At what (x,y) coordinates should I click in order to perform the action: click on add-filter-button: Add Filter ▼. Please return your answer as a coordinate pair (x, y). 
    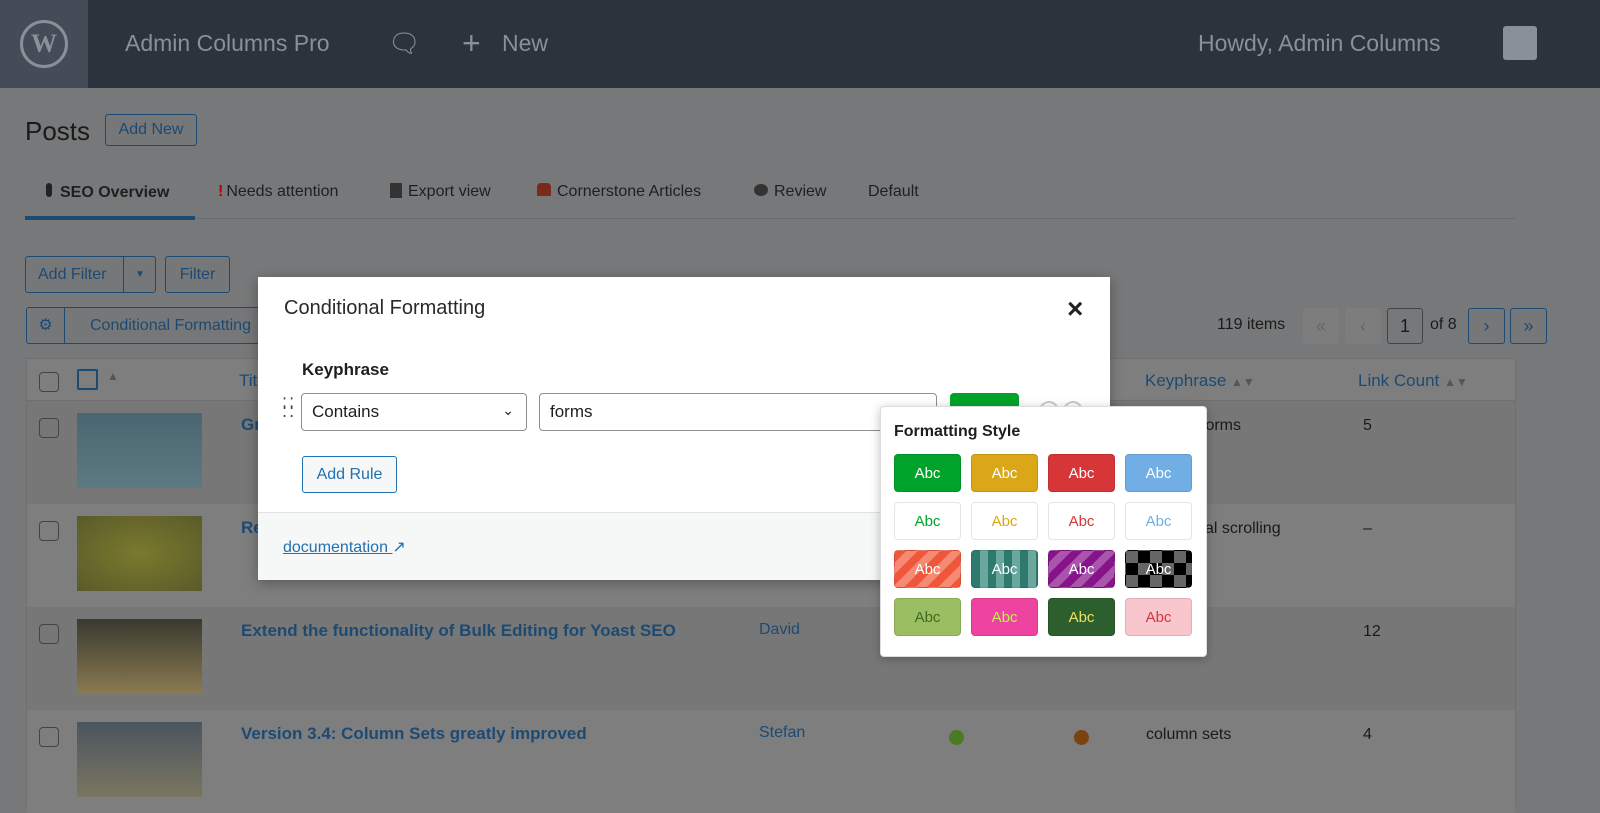
    Looking at the image, I should click on (90, 274).